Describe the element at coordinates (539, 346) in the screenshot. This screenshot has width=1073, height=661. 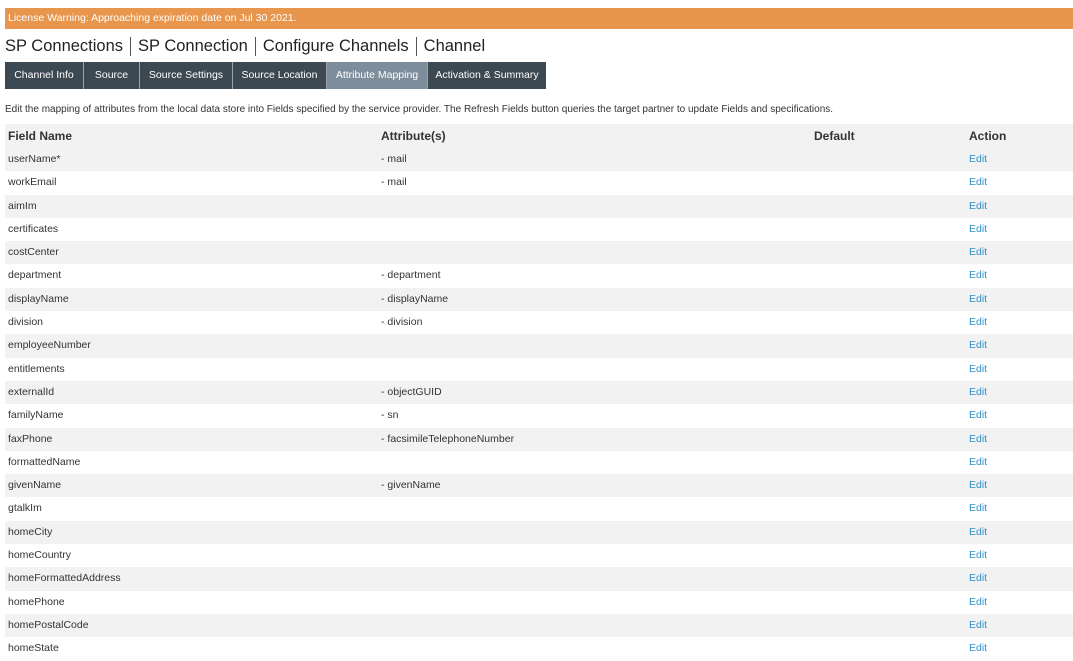
I see `table-row: employeeNumber Edit` at that location.